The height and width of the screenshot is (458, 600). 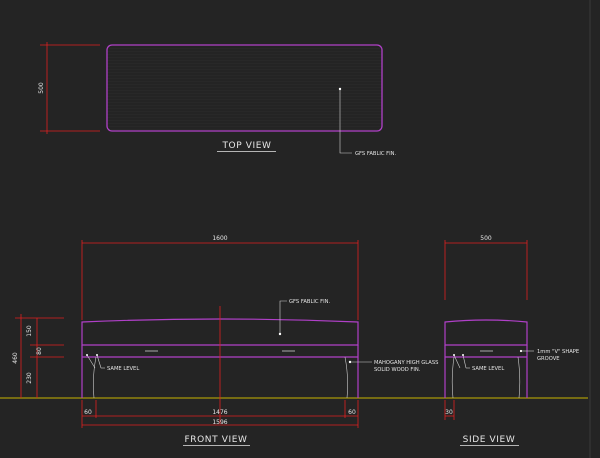 I want to click on front-view-top-height-label: 150, so click(x=29, y=331).